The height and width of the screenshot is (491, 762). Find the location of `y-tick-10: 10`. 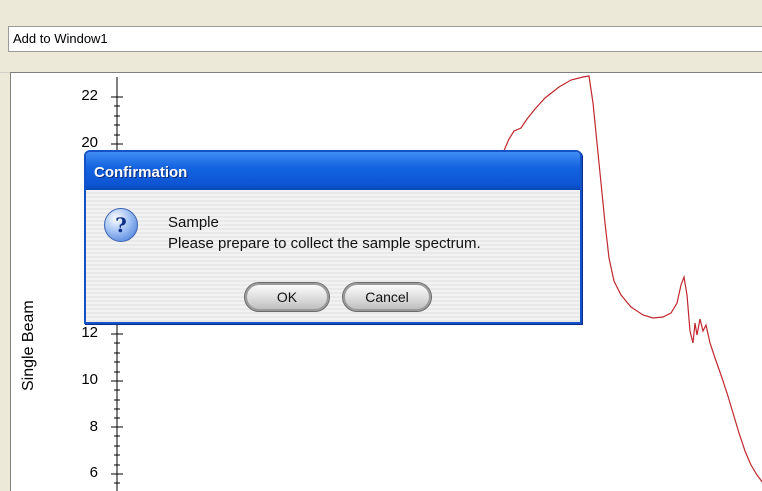

y-tick-10: 10 is located at coordinates (89, 379).